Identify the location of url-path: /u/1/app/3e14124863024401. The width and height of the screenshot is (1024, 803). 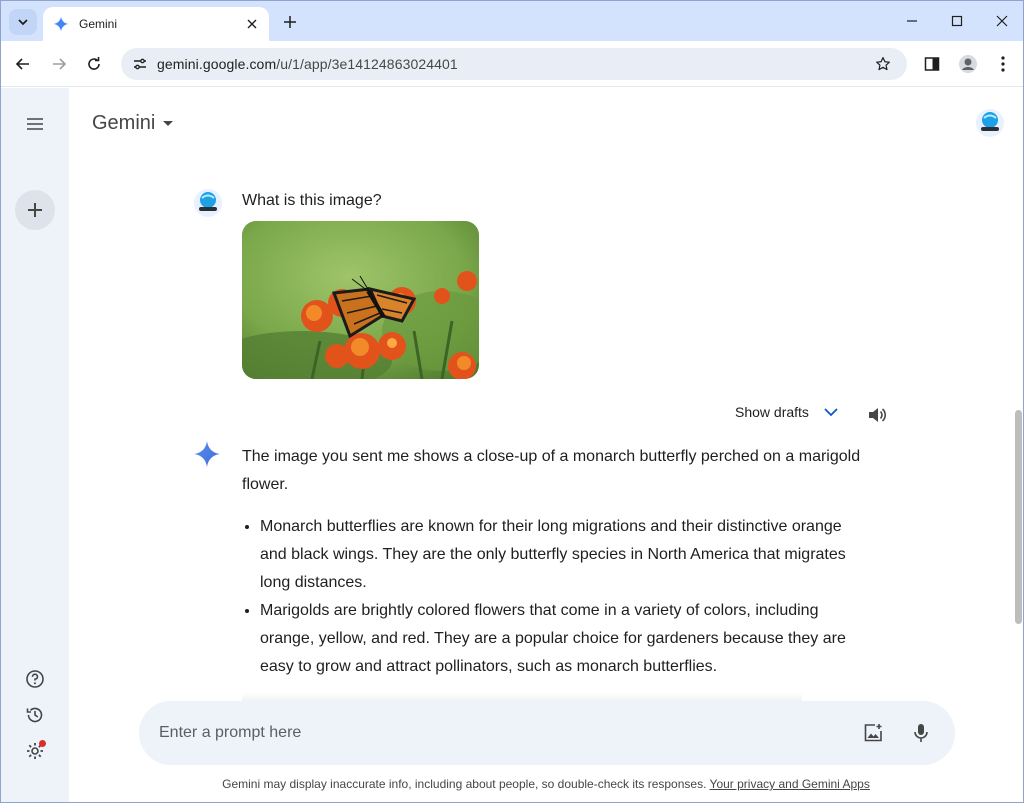
(367, 64).